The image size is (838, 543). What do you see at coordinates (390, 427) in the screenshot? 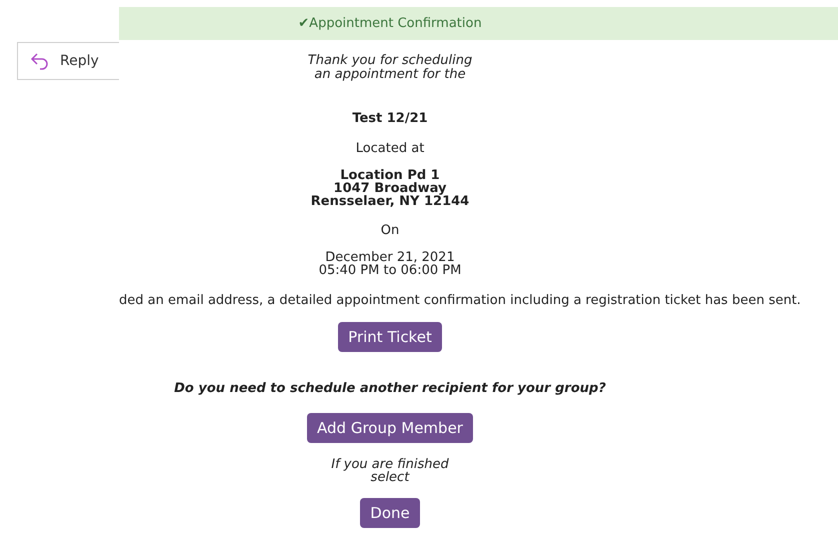
I see `add-group-member-button: Add Group Member` at bounding box center [390, 427].